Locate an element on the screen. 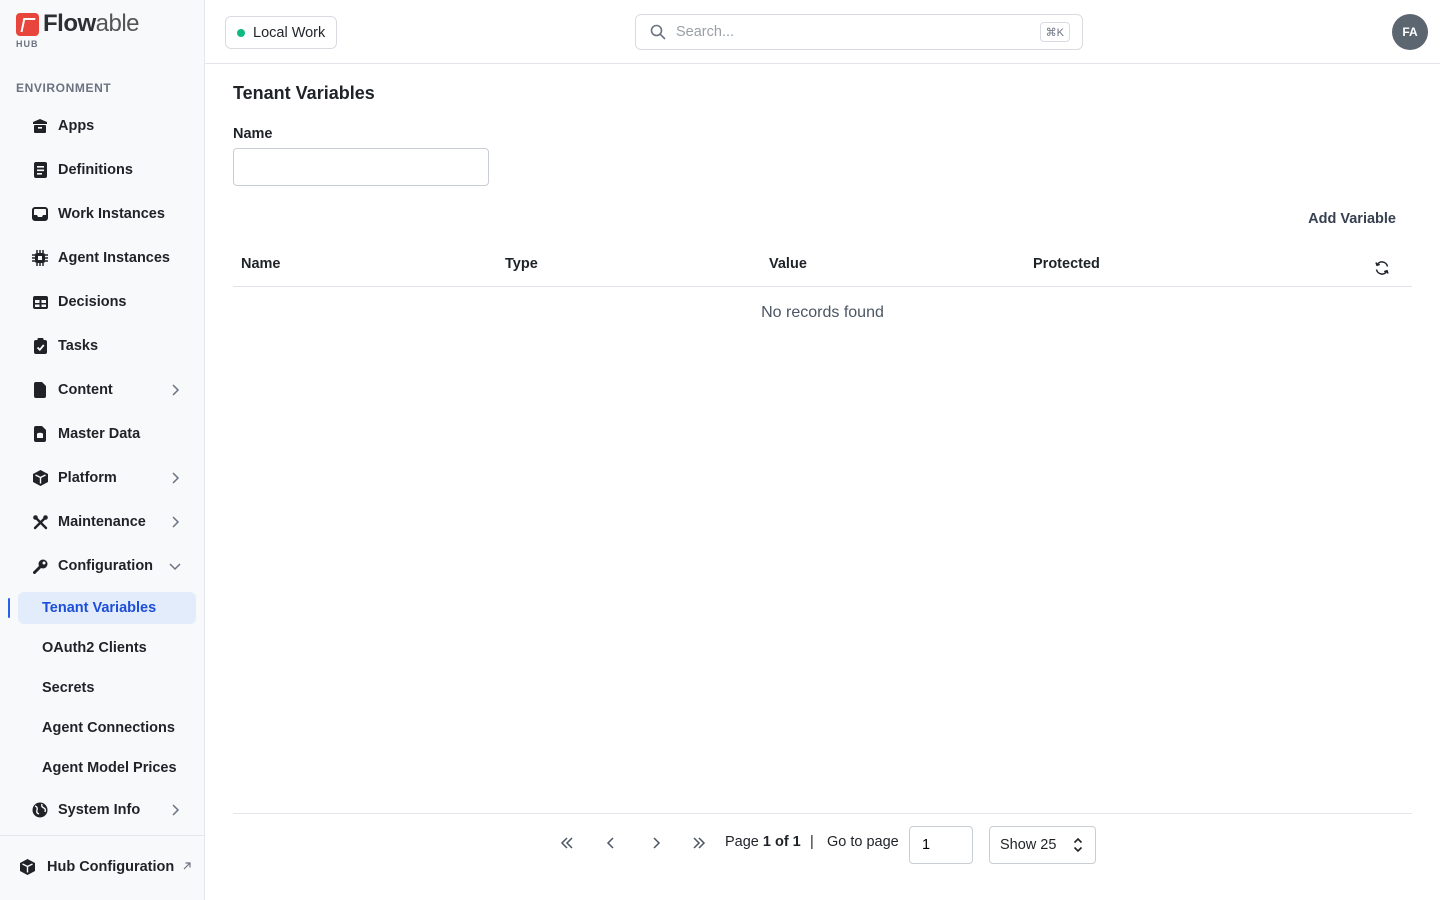 This screenshot has height=900, width=1440. table-header: Name Type Value Protected is located at coordinates (822, 266).